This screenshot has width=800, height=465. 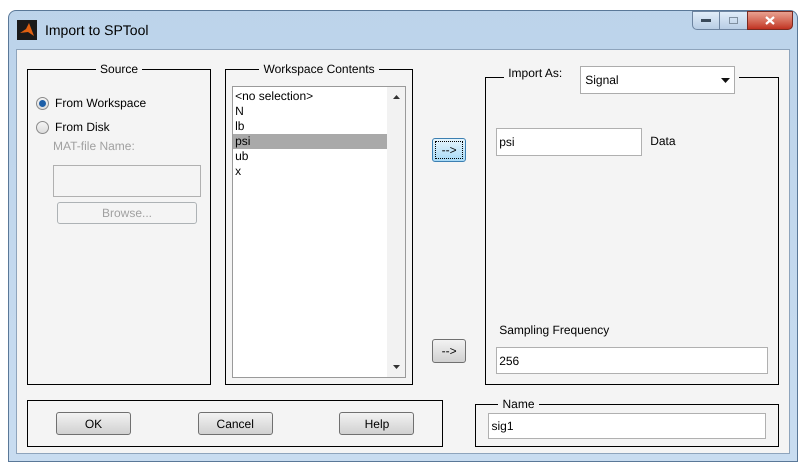 I want to click on field-label: MAT-file Name:, so click(x=94, y=146).